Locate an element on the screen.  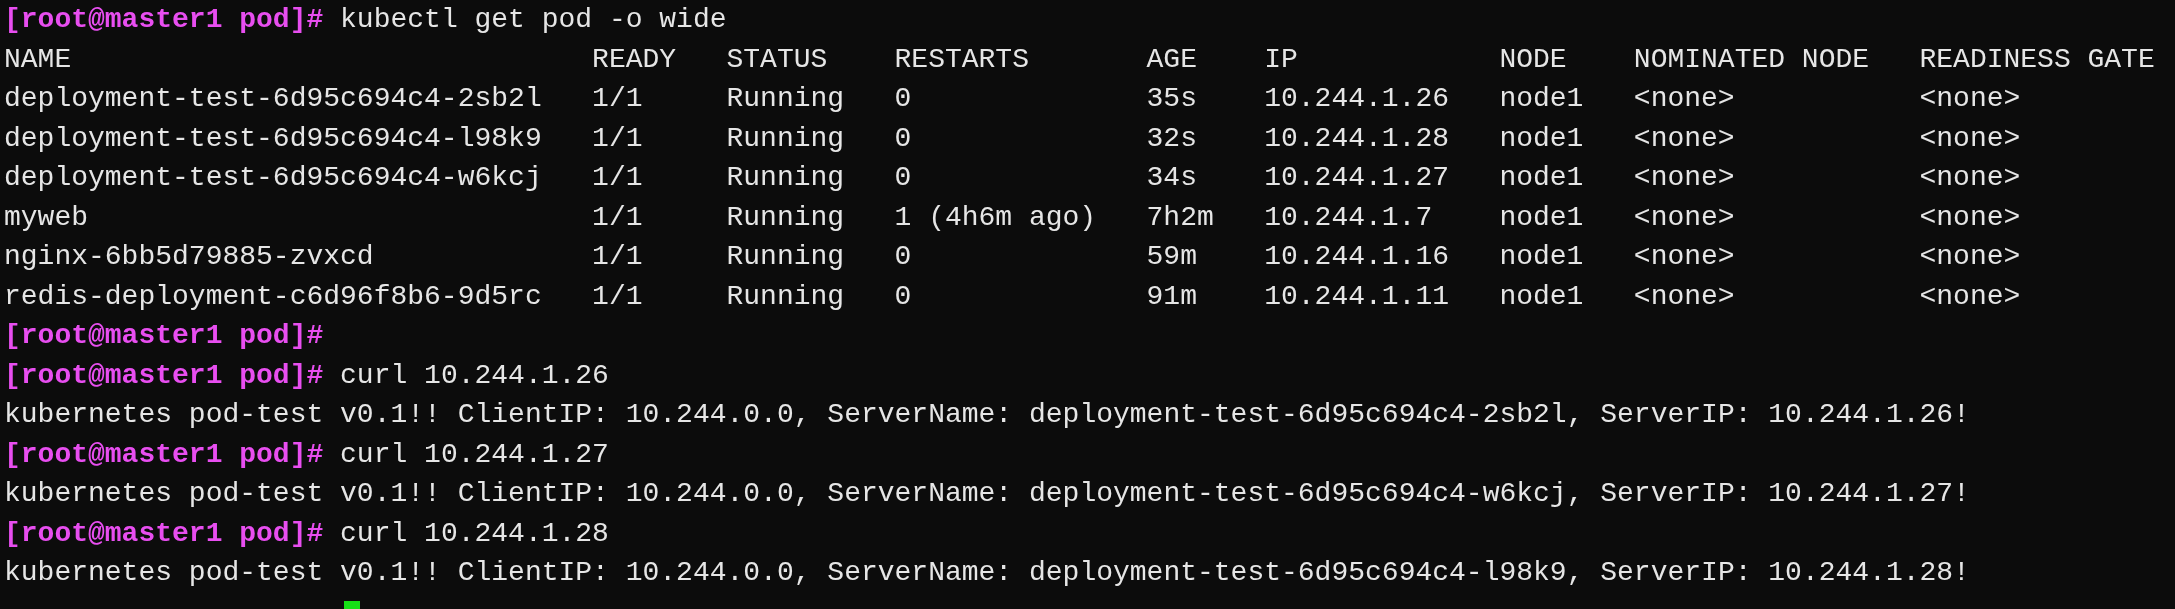
column-header: NOMINATED NODE is located at coordinates (1751, 59).